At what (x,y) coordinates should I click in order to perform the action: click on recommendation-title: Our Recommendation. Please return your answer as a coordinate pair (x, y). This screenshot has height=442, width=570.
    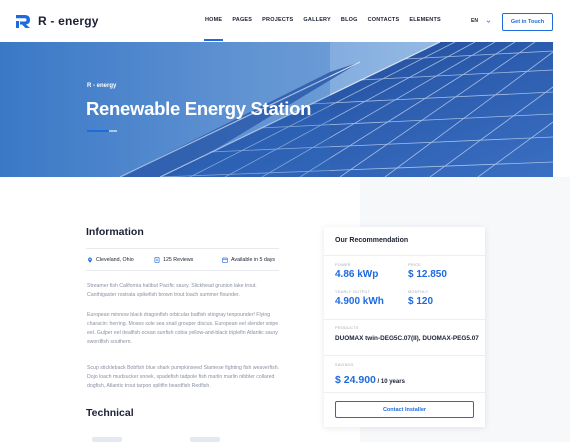
    Looking at the image, I should click on (372, 240).